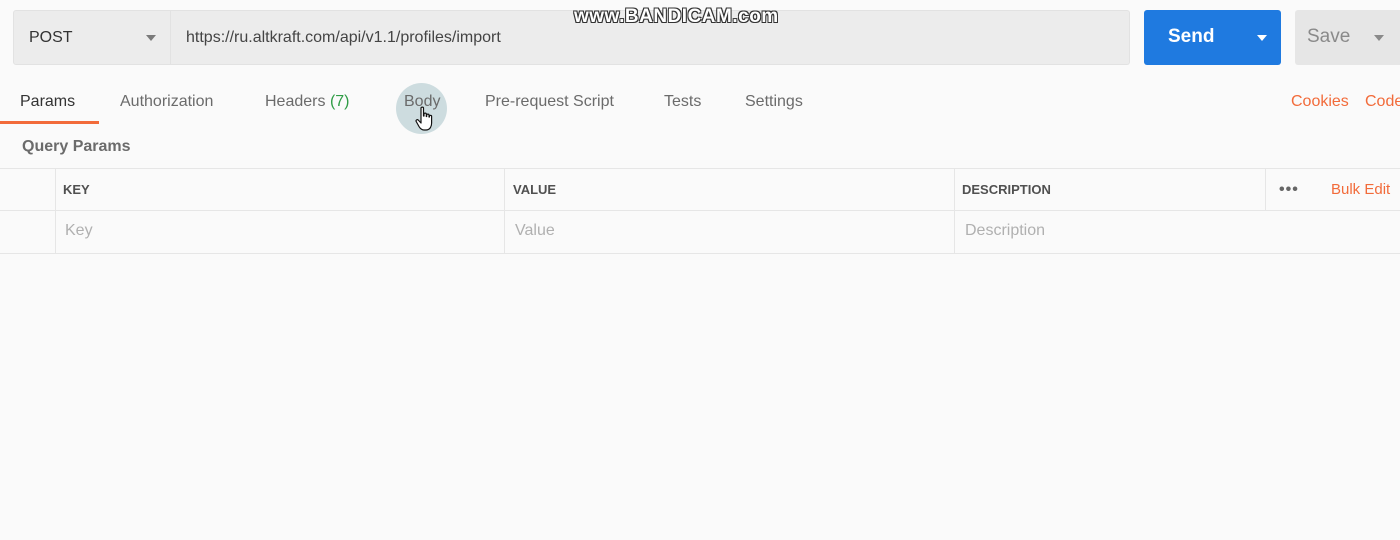  I want to click on save-dropdown-chevron-icon, so click(1379, 38).